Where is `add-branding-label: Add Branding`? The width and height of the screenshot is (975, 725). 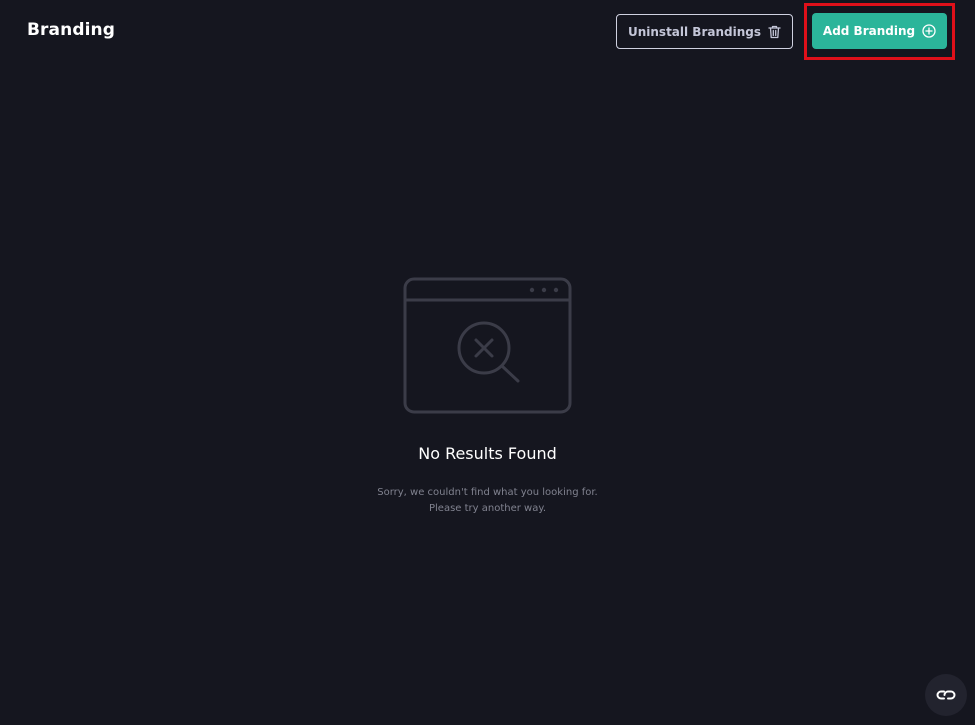 add-branding-label: Add Branding is located at coordinates (869, 31).